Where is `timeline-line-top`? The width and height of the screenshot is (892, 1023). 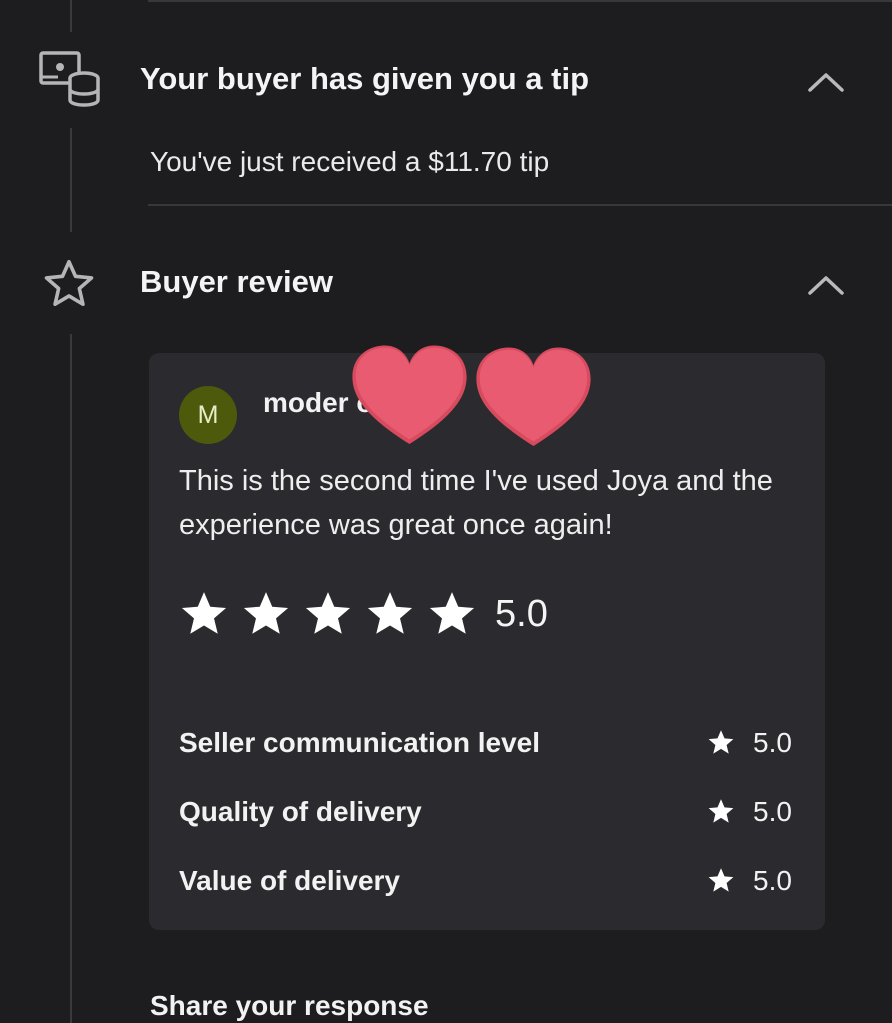
timeline-line-top is located at coordinates (71, 16).